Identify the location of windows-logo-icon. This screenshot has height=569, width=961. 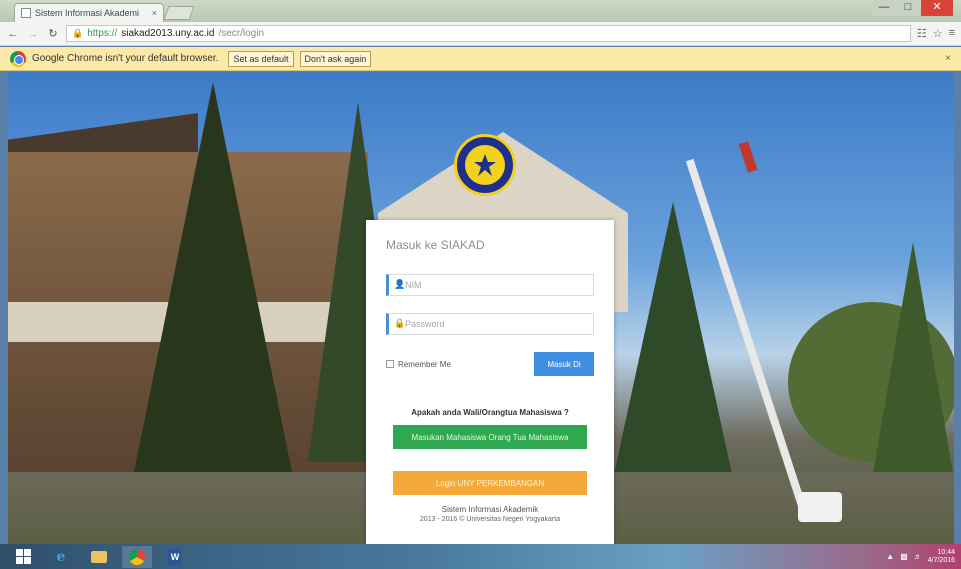
(23, 556).